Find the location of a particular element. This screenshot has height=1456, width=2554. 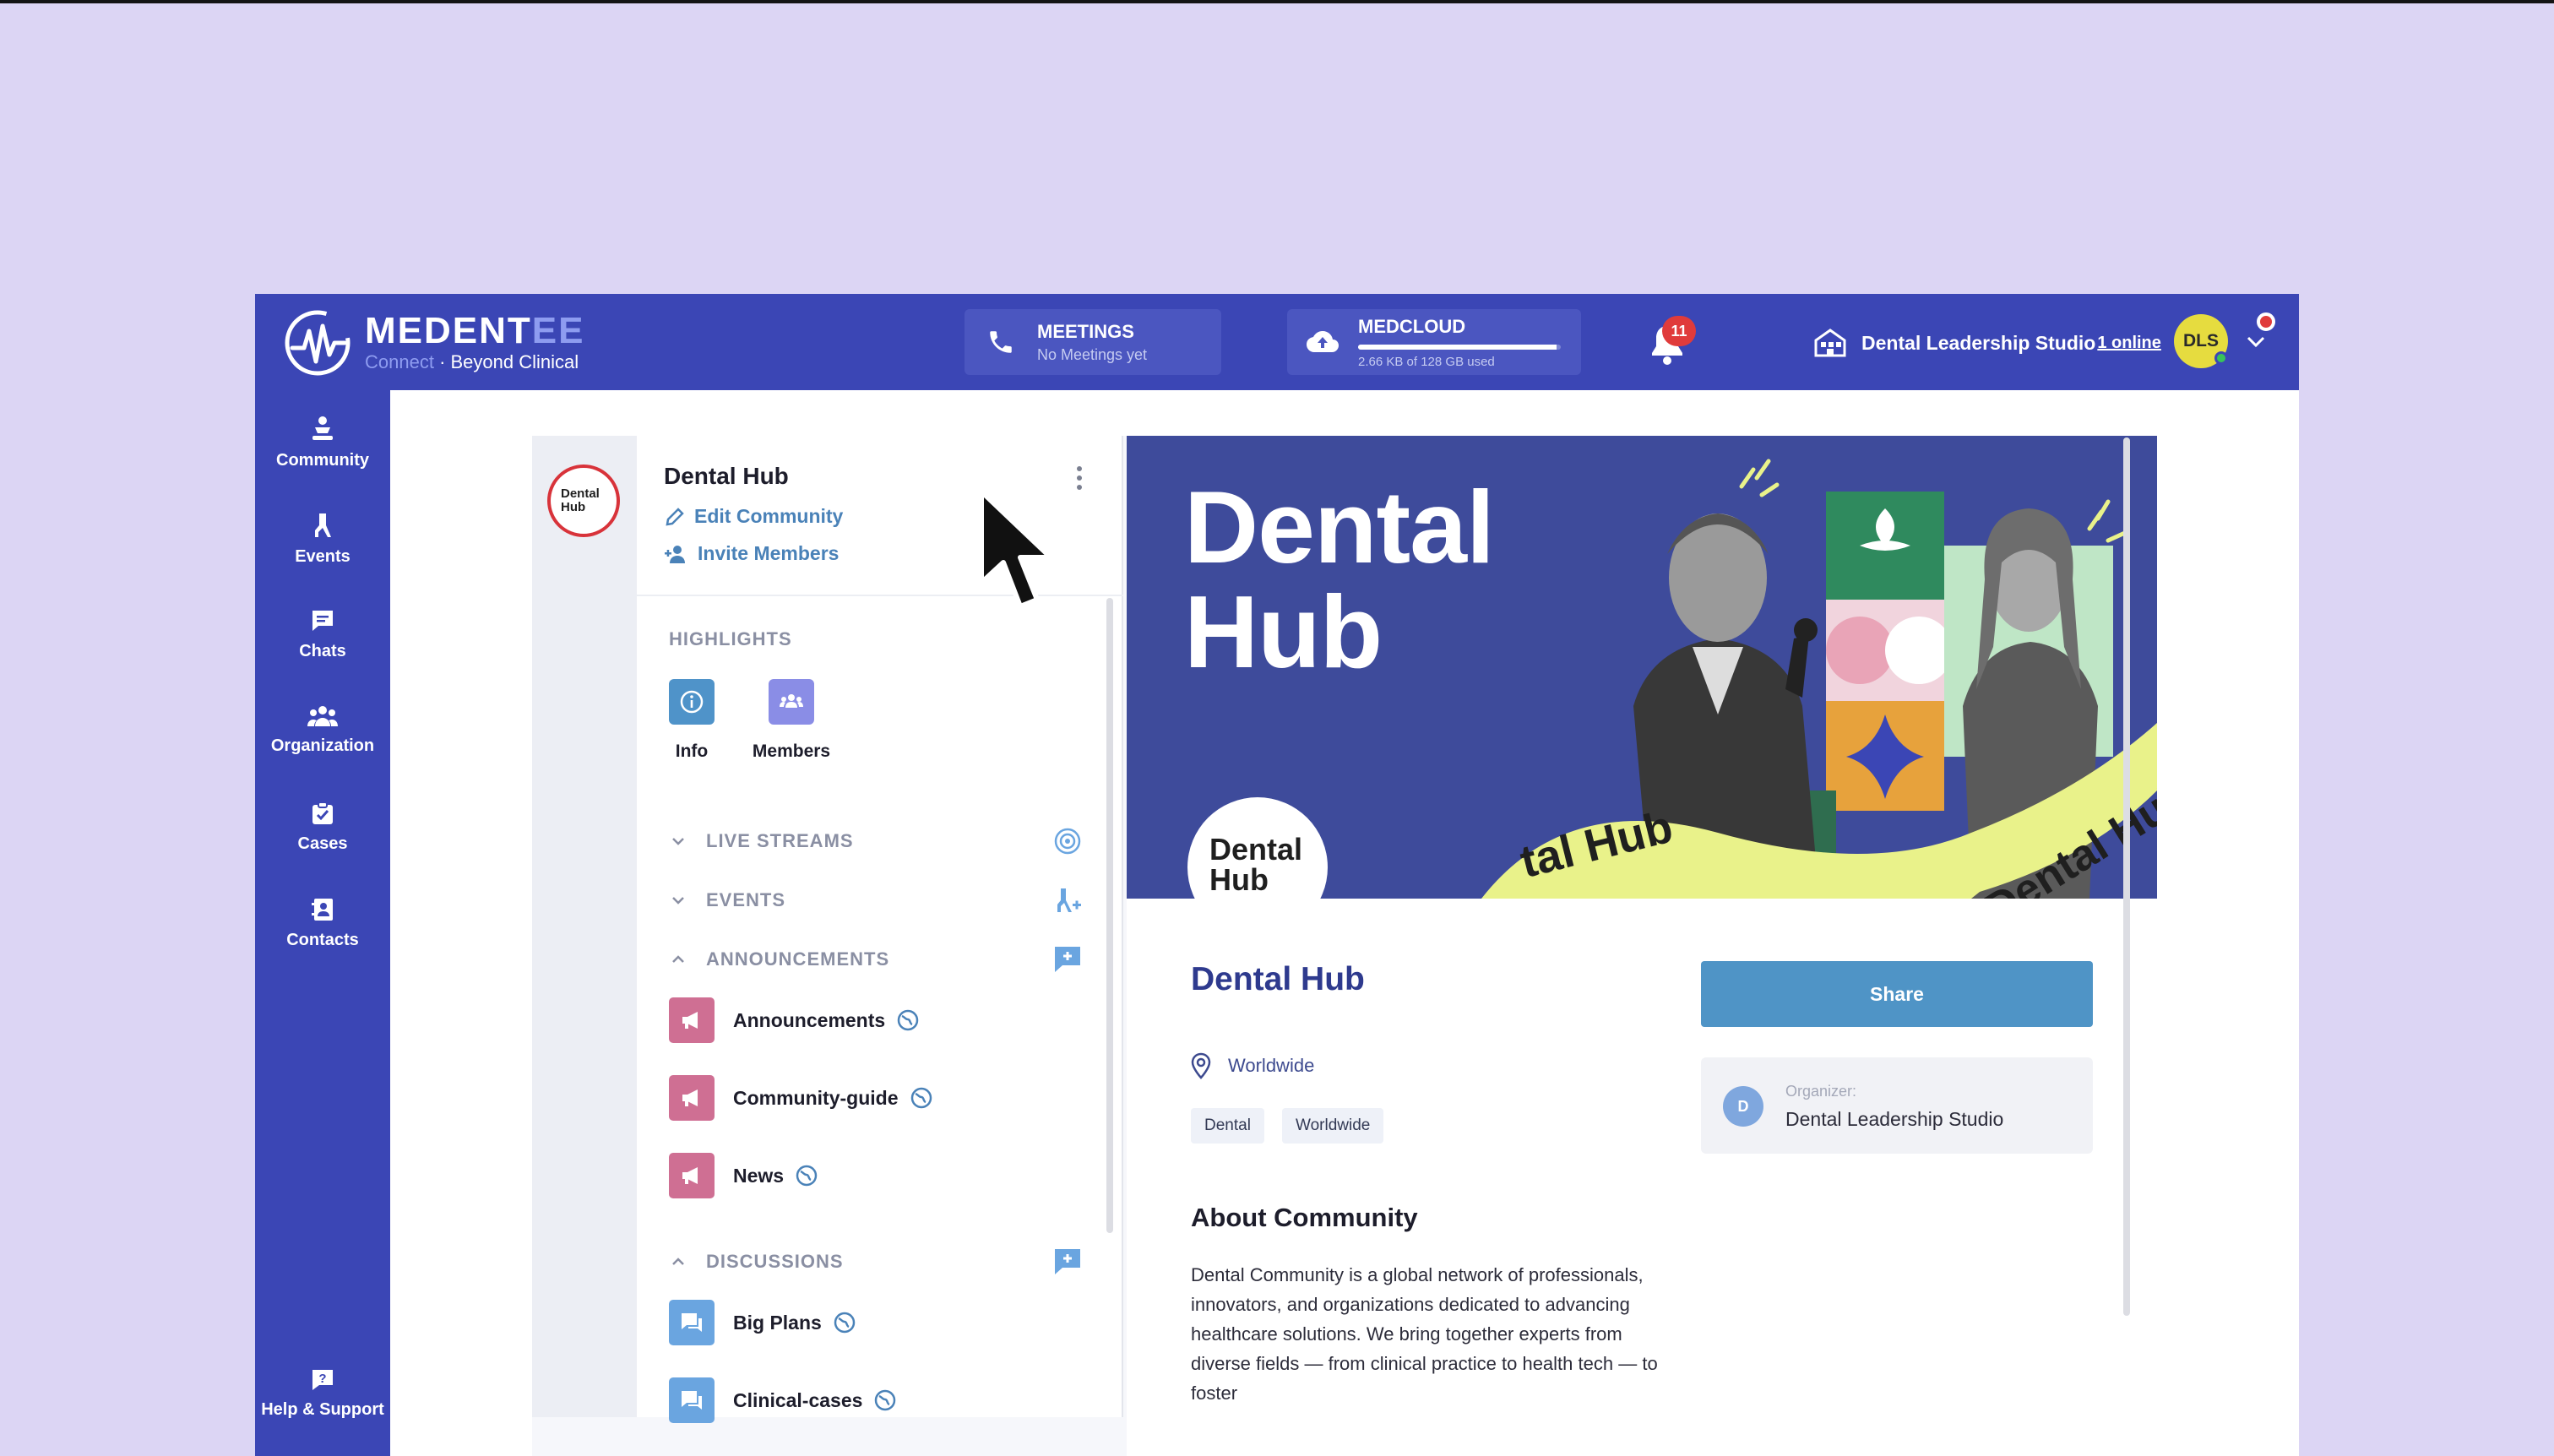

org-name: Dental Leadership Studio is located at coordinates (1978, 342).